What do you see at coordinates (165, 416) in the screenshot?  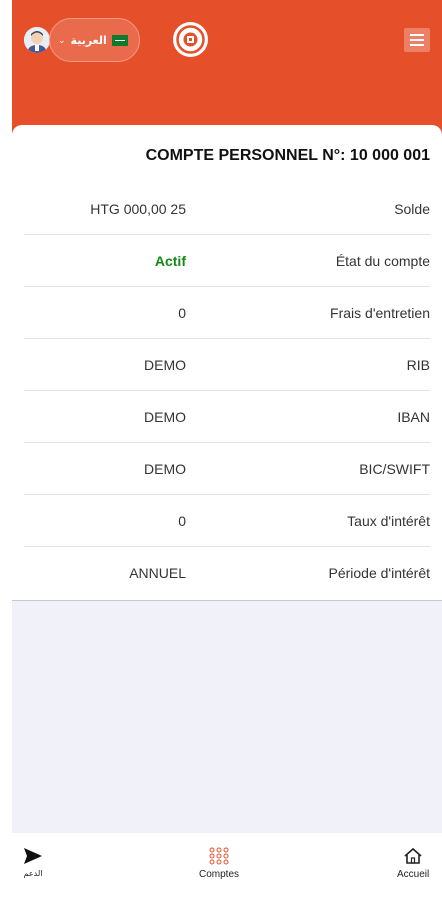 I see `iban-value: DEMO` at bounding box center [165, 416].